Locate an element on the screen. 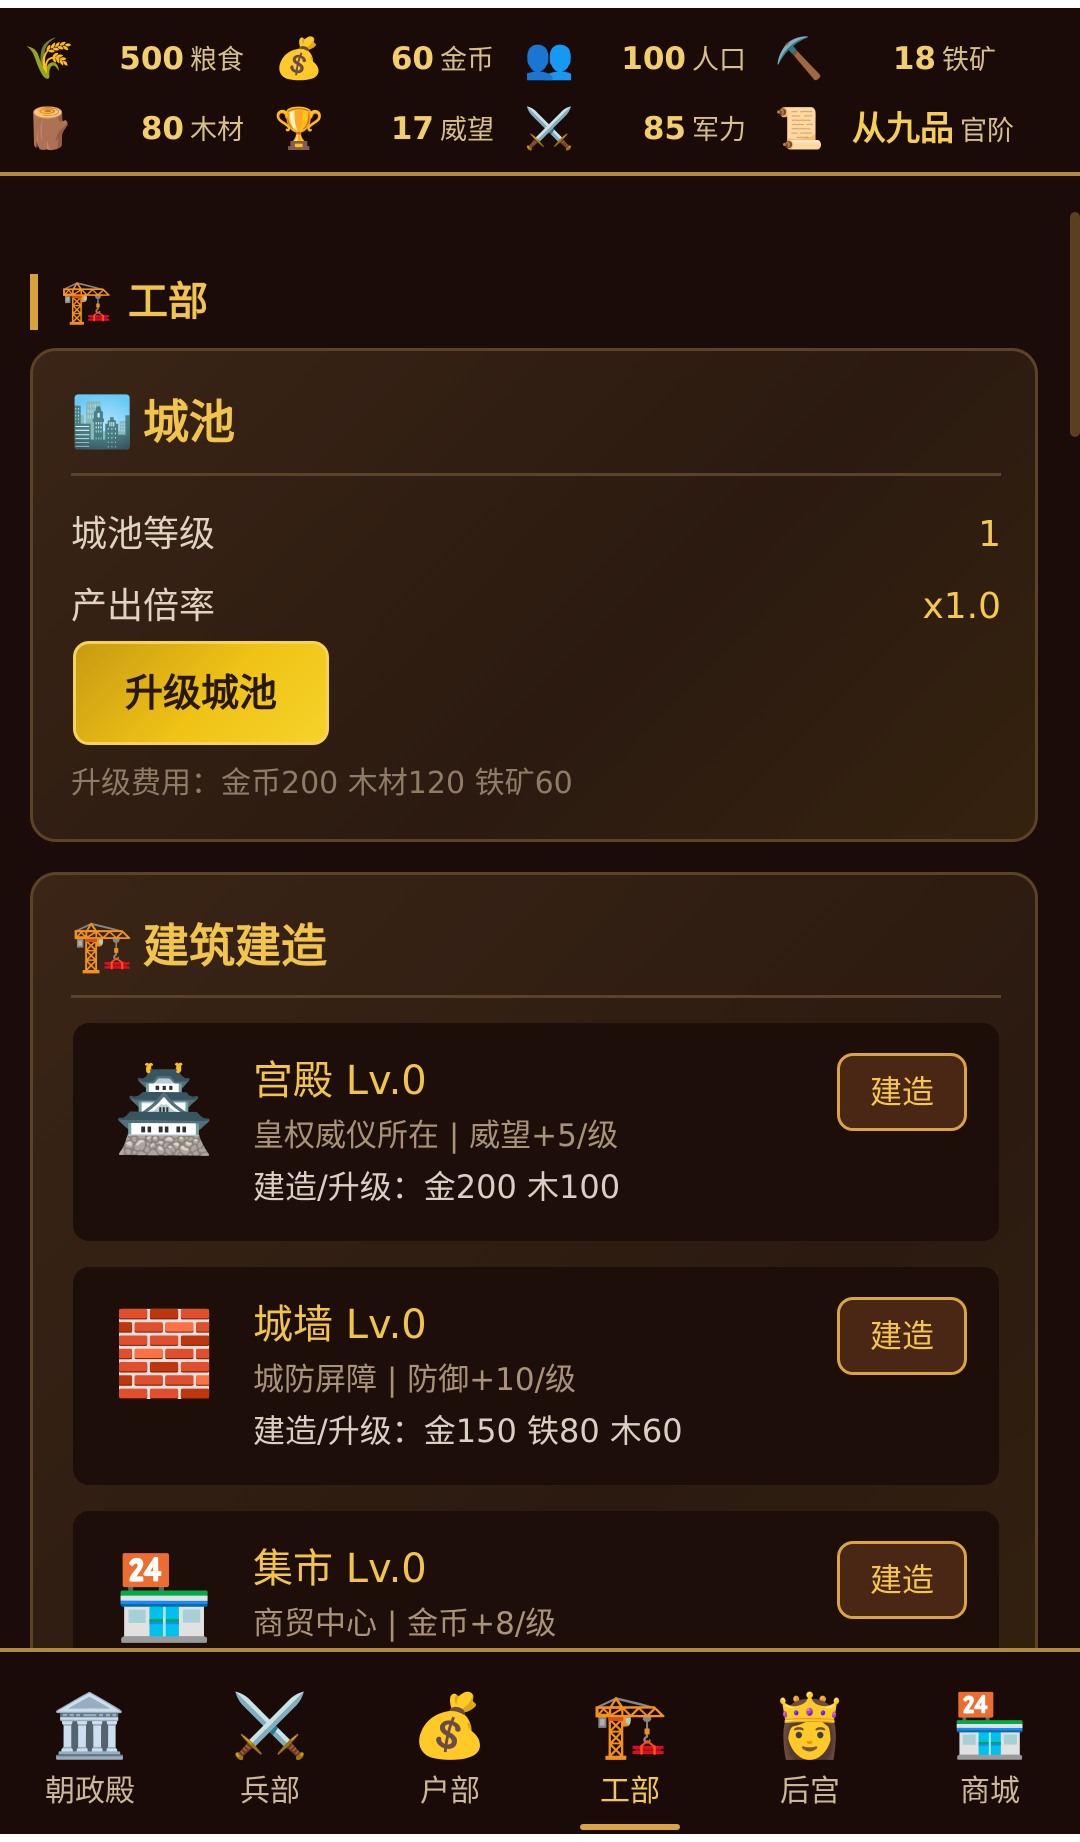 The image size is (1080, 1842). resource-bar: 🌾 500 粮食 💰 60 金币 👥 100 人口 ⛏️ 18 铁矿 🪵 80 木材 is located at coordinates (540, 88).